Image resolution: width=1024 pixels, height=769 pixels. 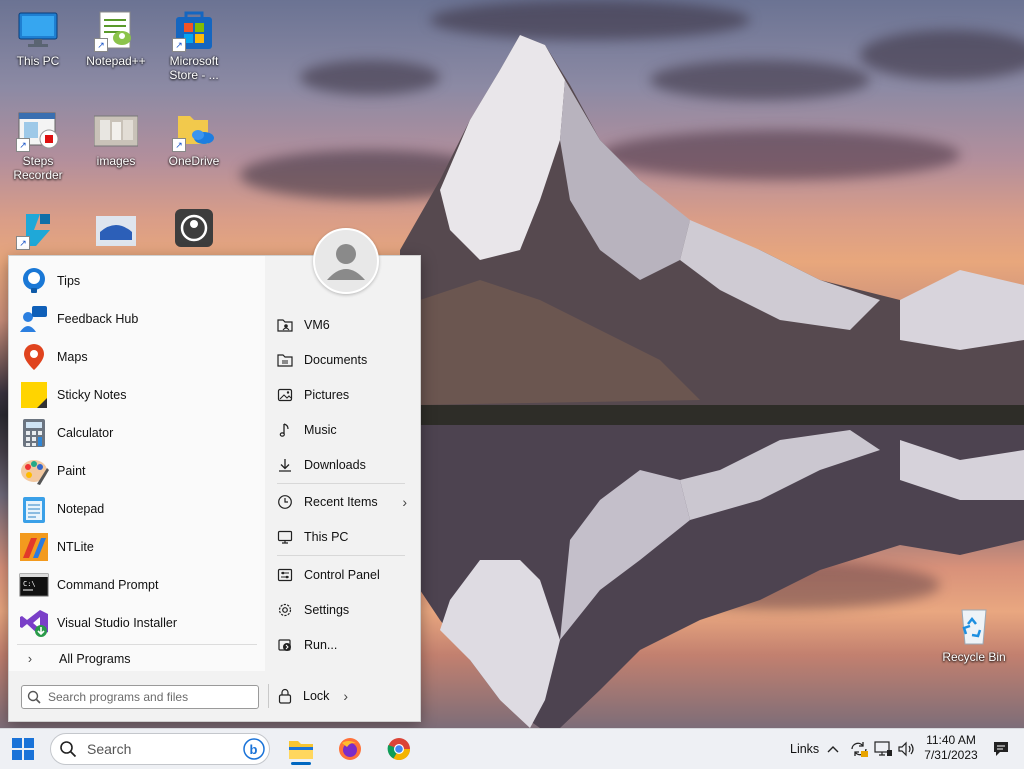 What do you see at coordinates (285, 465) in the screenshot?
I see `downloads-icon` at bounding box center [285, 465].